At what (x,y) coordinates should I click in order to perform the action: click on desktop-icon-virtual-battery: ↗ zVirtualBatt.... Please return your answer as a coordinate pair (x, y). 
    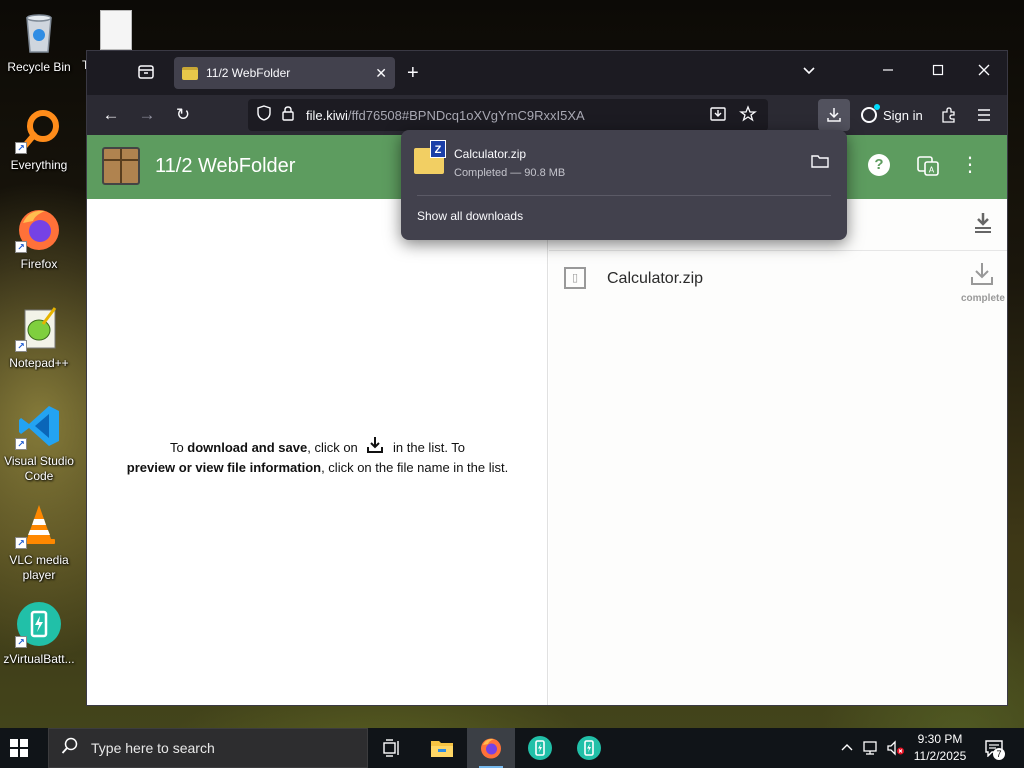
    Looking at the image, I should click on (39, 633).